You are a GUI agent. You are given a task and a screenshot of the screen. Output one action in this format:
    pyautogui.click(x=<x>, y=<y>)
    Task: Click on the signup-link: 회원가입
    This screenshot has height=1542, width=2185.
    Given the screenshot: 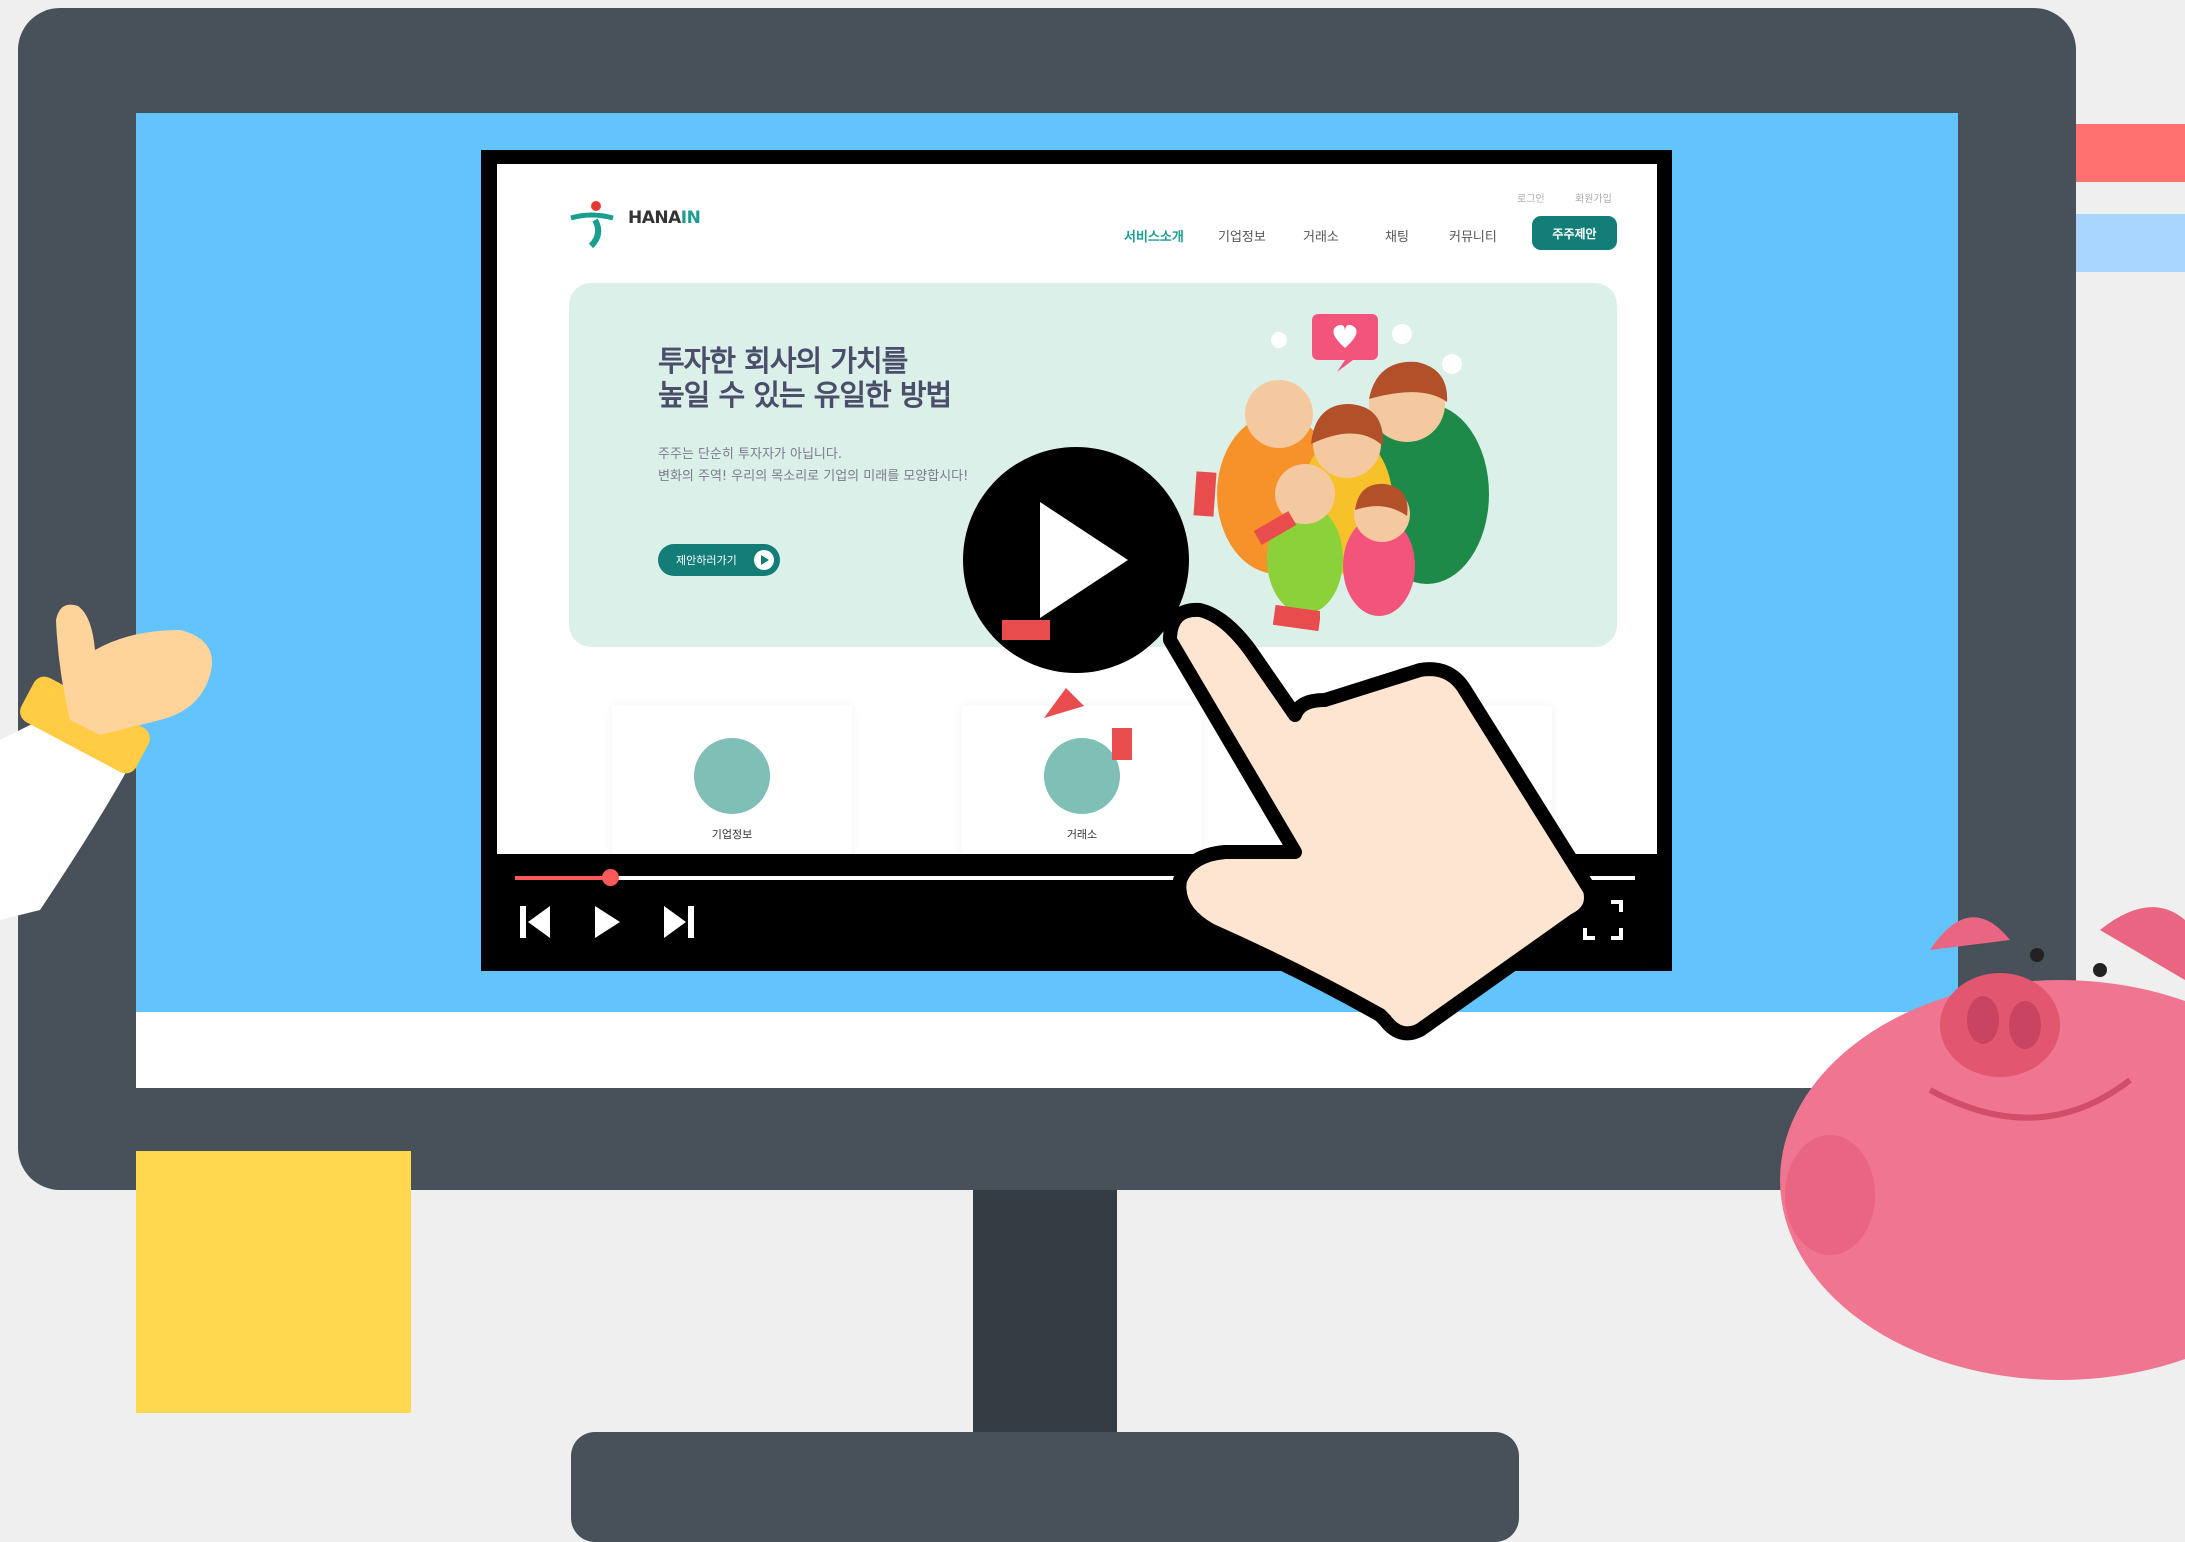 What is the action you would take?
    pyautogui.click(x=1593, y=197)
    